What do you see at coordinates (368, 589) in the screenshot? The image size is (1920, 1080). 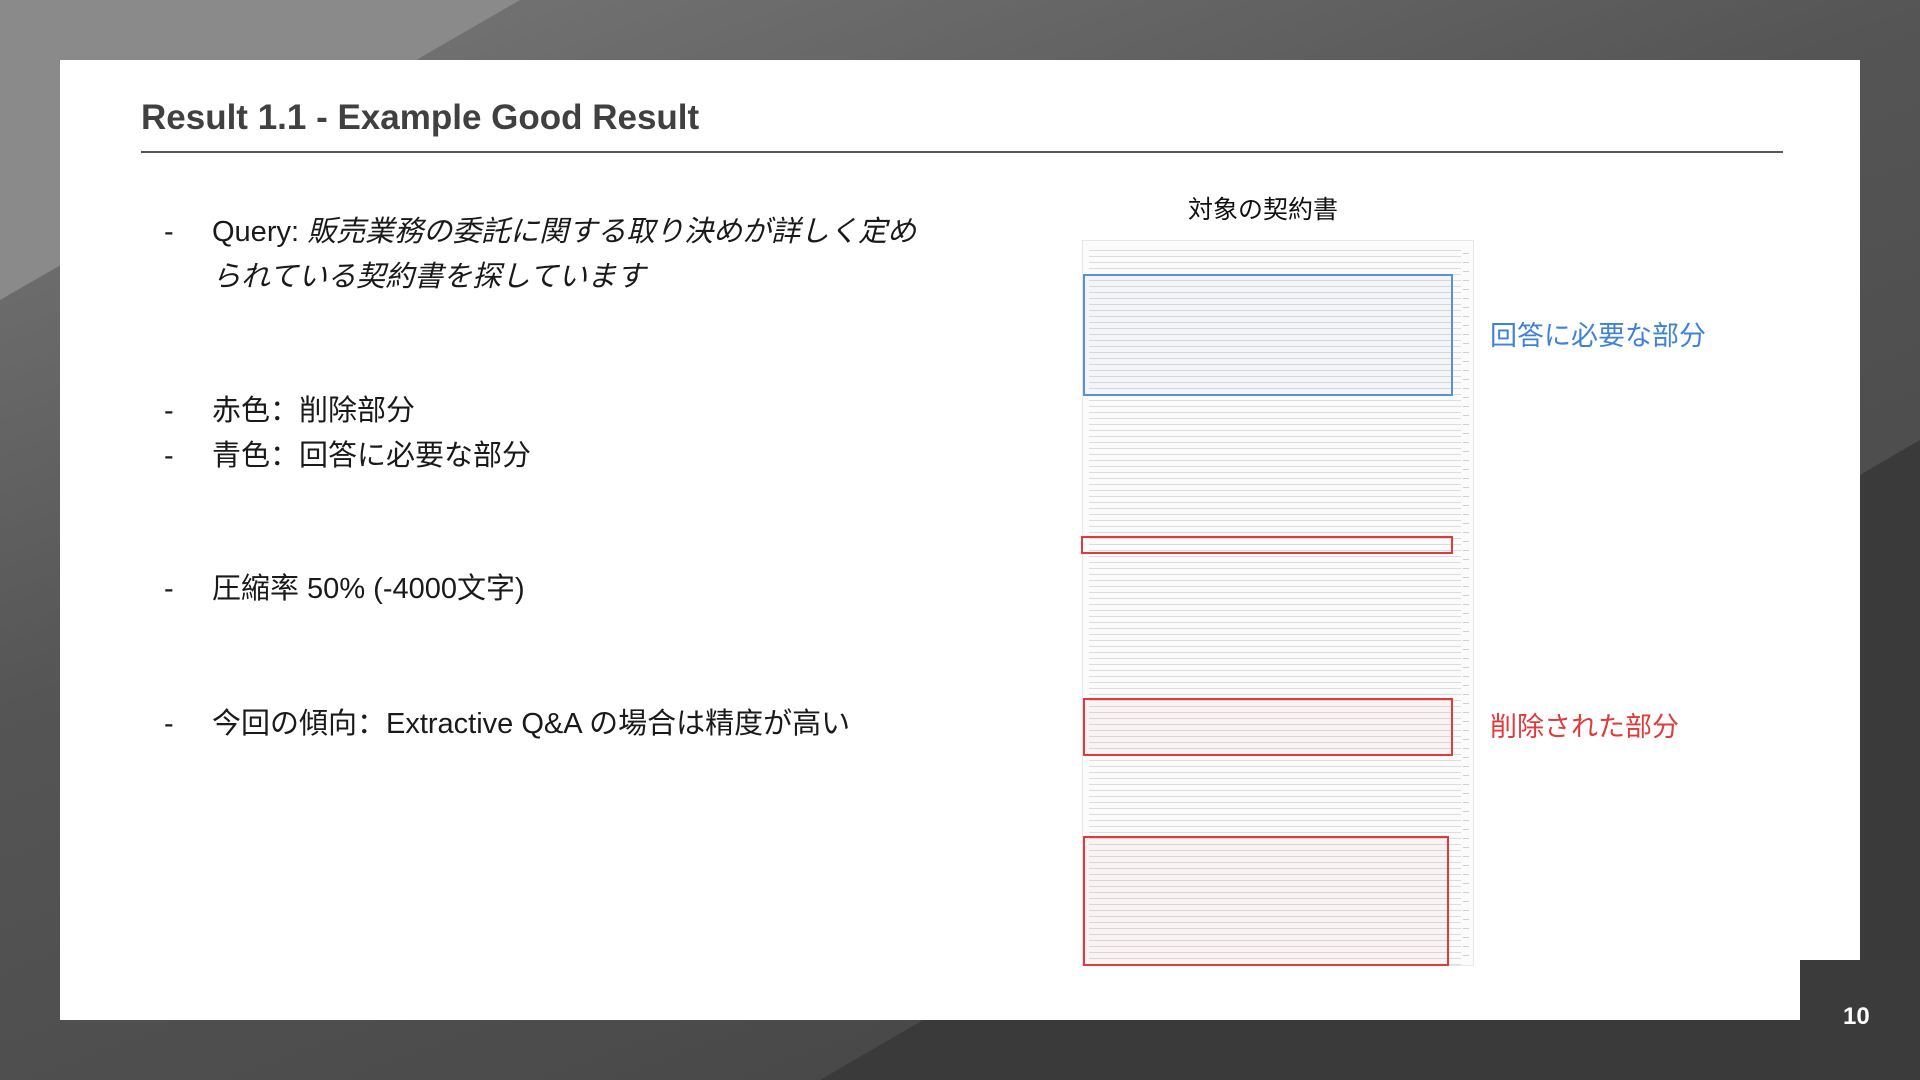 I see `bullet-text: 圧縮率 50% (-4000文字)` at bounding box center [368, 589].